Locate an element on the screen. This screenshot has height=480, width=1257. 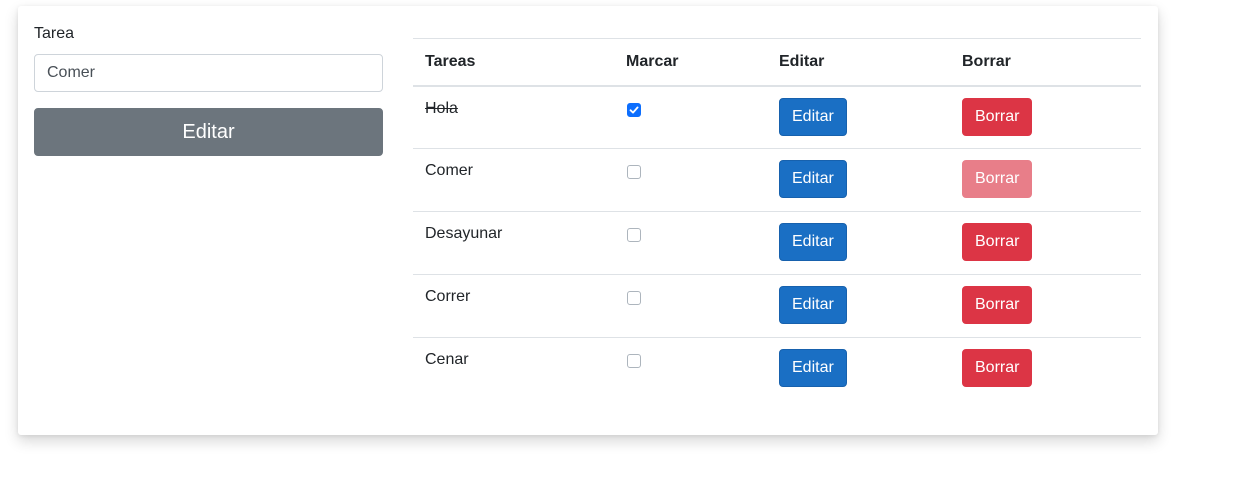
task-name: Hola is located at coordinates (441, 108).